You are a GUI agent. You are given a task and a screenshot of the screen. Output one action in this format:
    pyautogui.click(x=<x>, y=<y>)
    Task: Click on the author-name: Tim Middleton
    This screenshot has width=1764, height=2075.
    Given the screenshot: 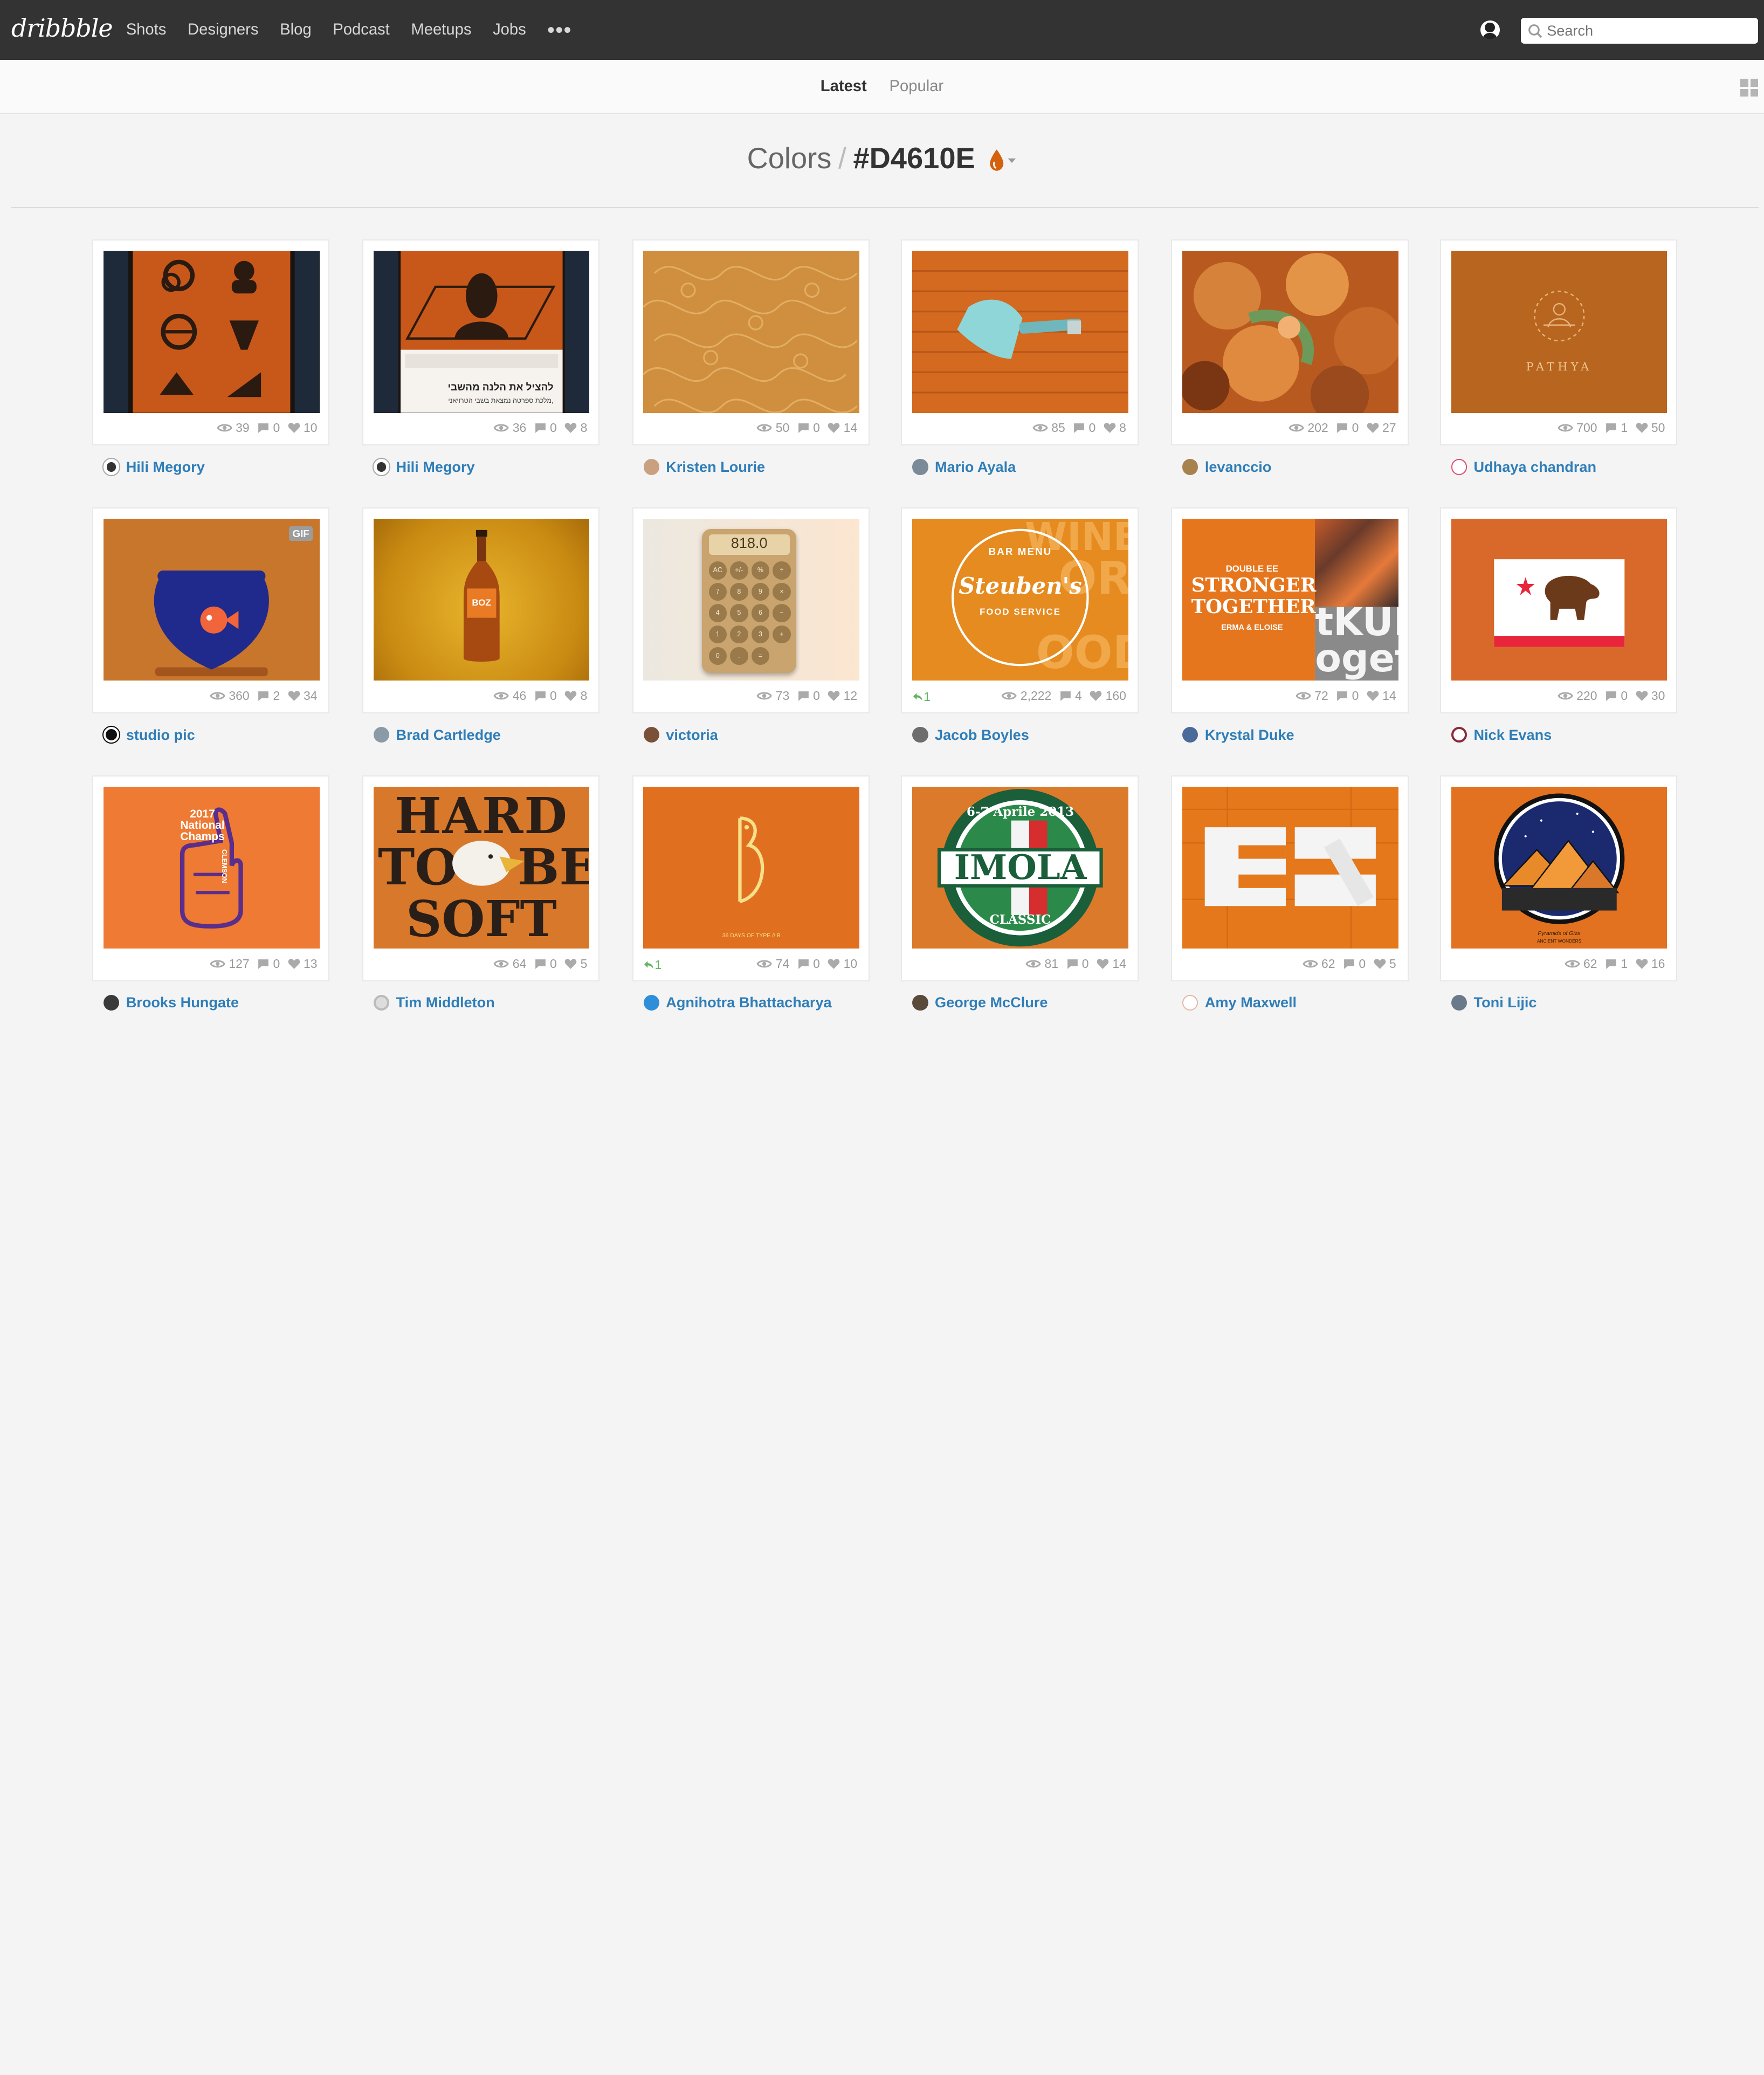 What is the action you would take?
    pyautogui.click(x=445, y=1002)
    